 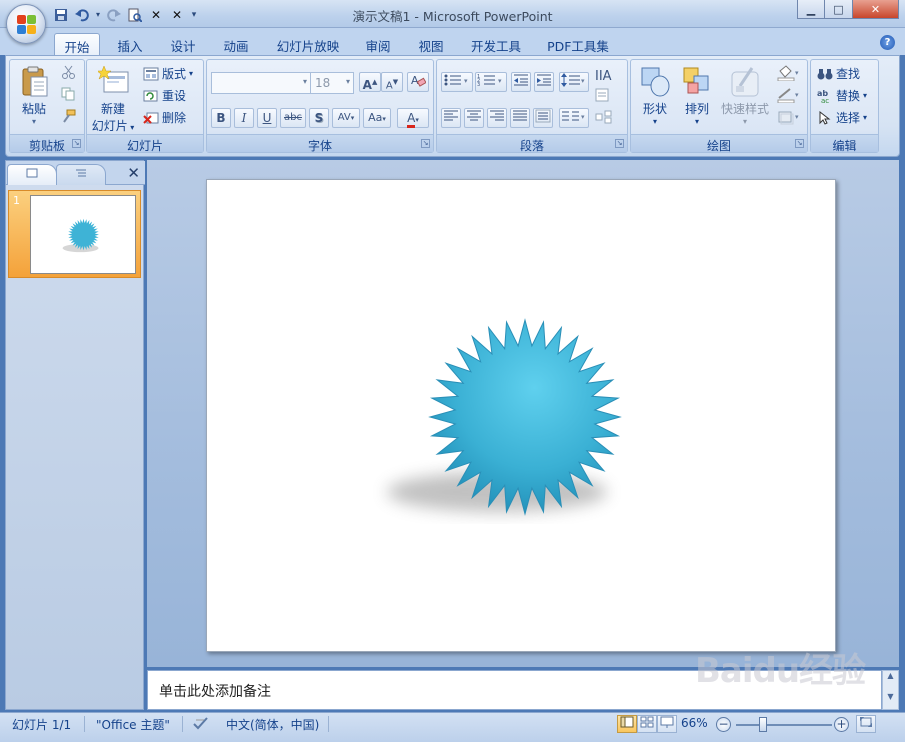 I want to click on align-left-button, so click(x=451, y=118).